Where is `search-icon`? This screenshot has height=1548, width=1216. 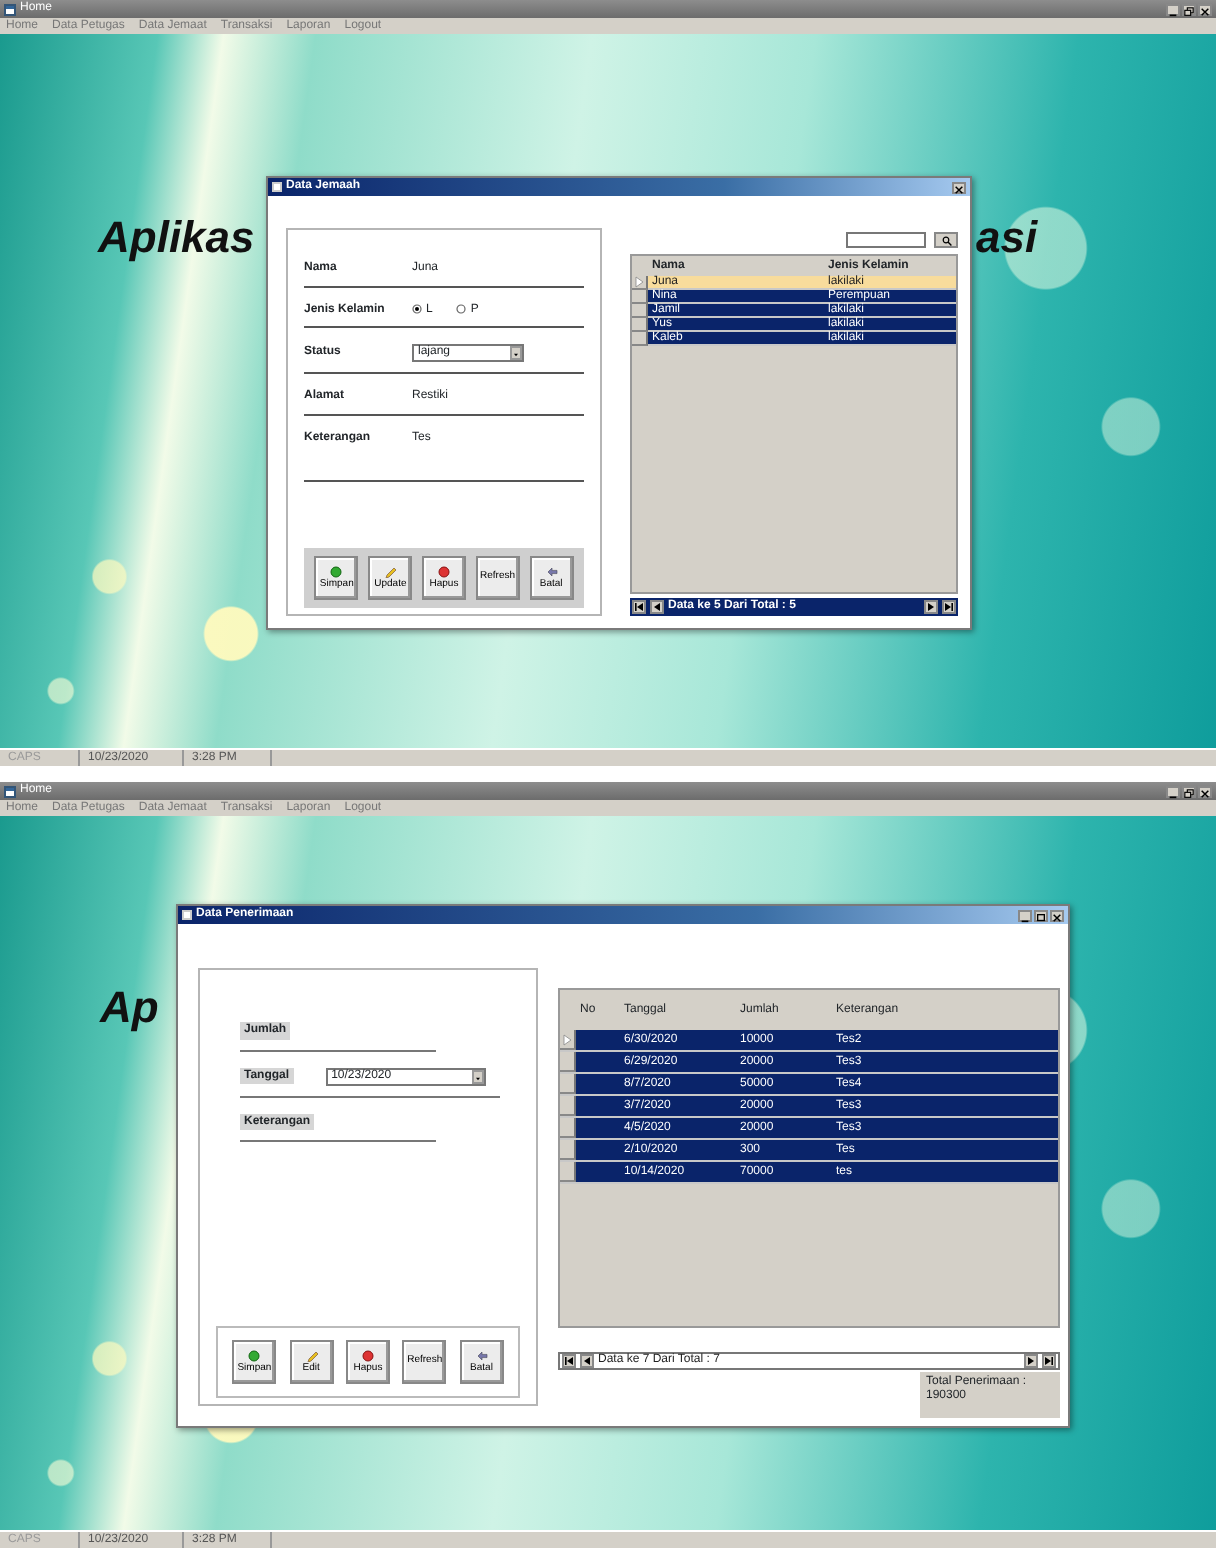 search-icon is located at coordinates (946, 240).